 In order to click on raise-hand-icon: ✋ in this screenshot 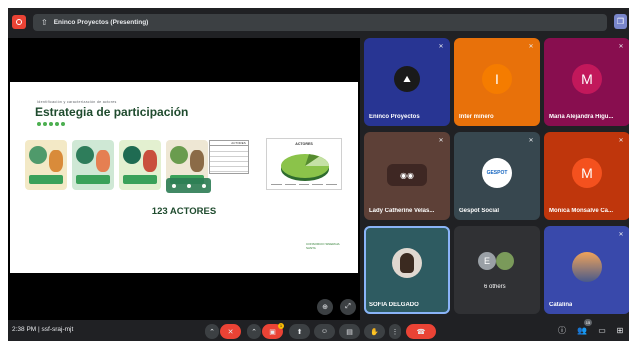, I will do `click(374, 331)`.